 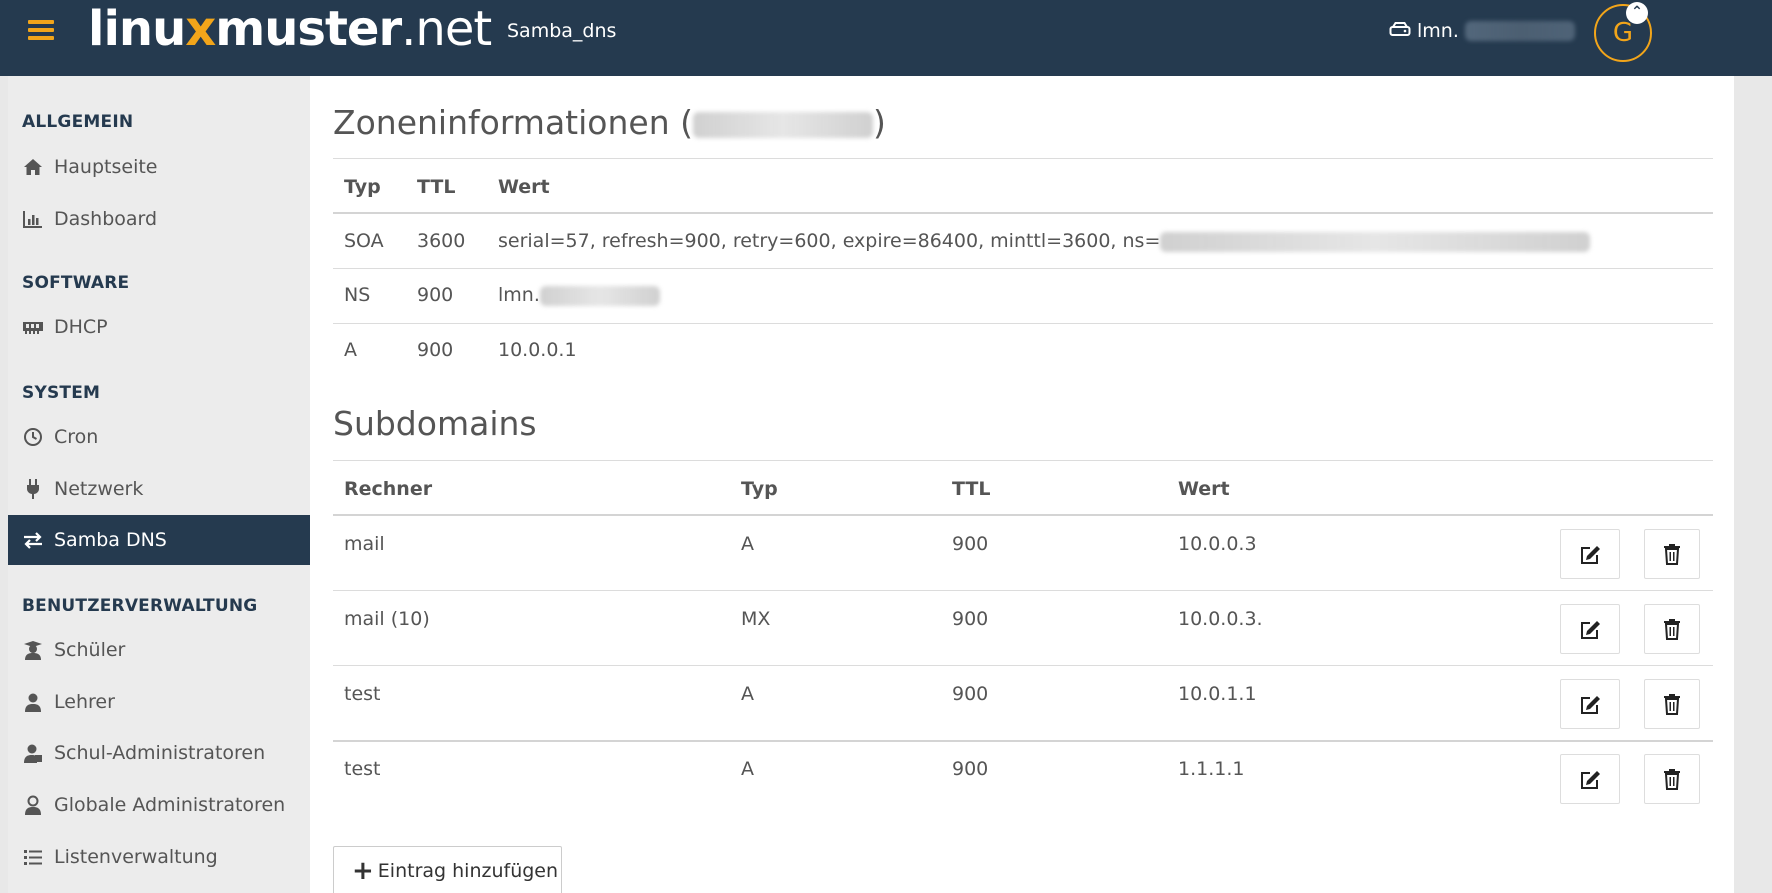 I want to click on zone-ns-value: lmn., so click(x=519, y=295).